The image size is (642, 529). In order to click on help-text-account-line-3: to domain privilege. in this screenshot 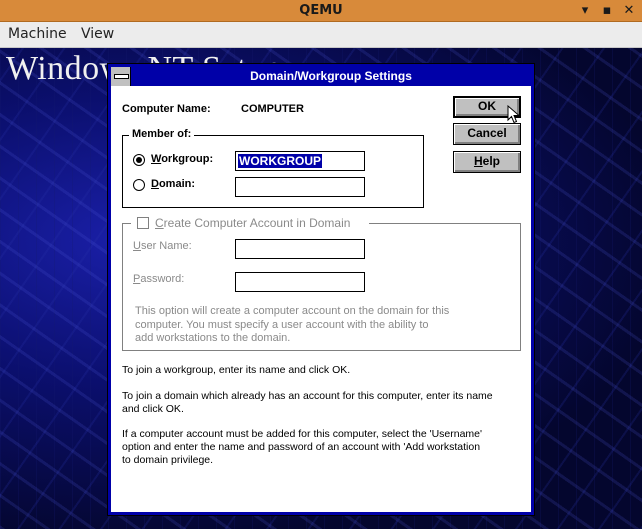, I will do `click(168, 460)`.